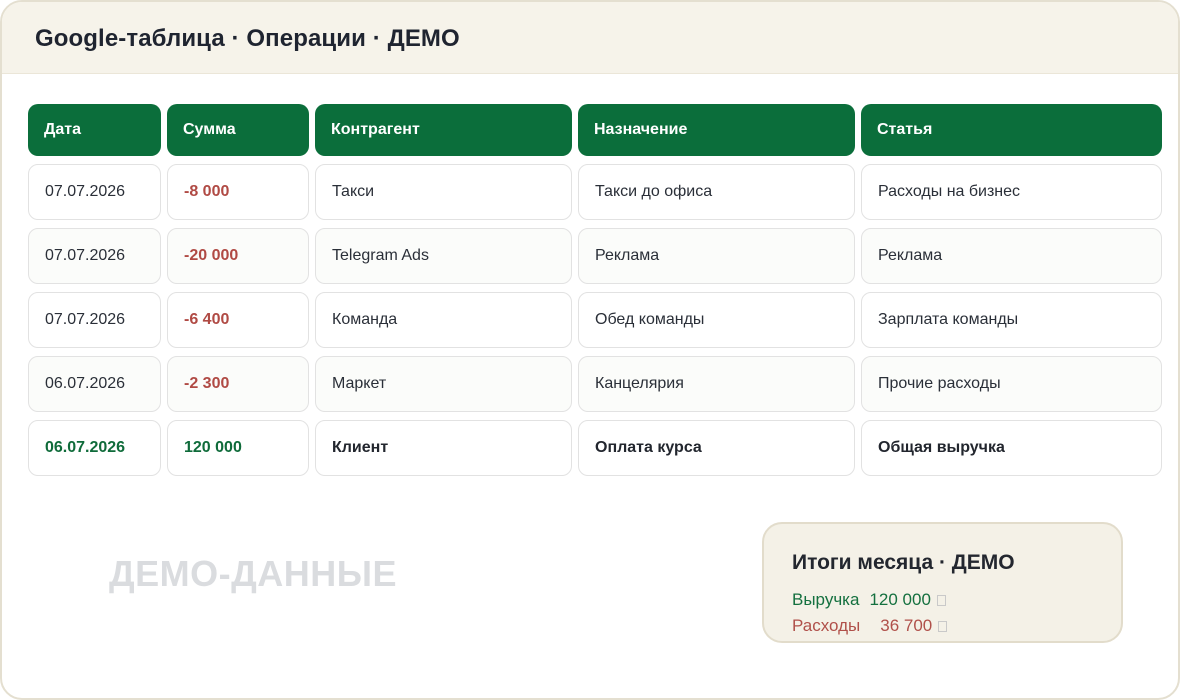 Image resolution: width=1180 pixels, height=700 pixels. Describe the element at coordinates (716, 448) in the screenshot. I see `cell-purpose: Оплата курса` at that location.